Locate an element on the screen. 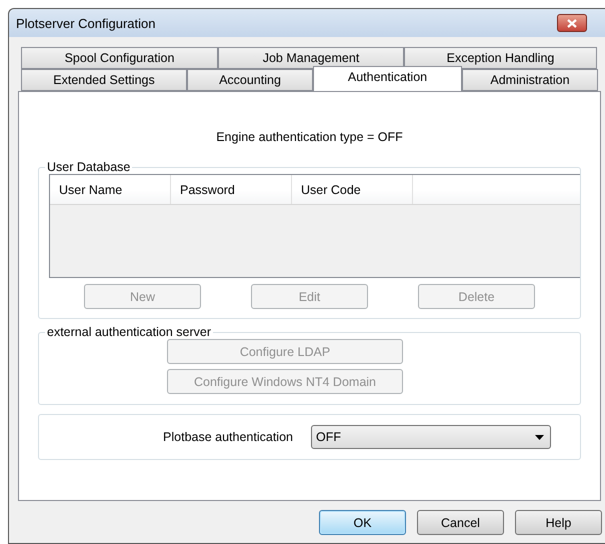  dialog-button: OK is located at coordinates (362, 522).